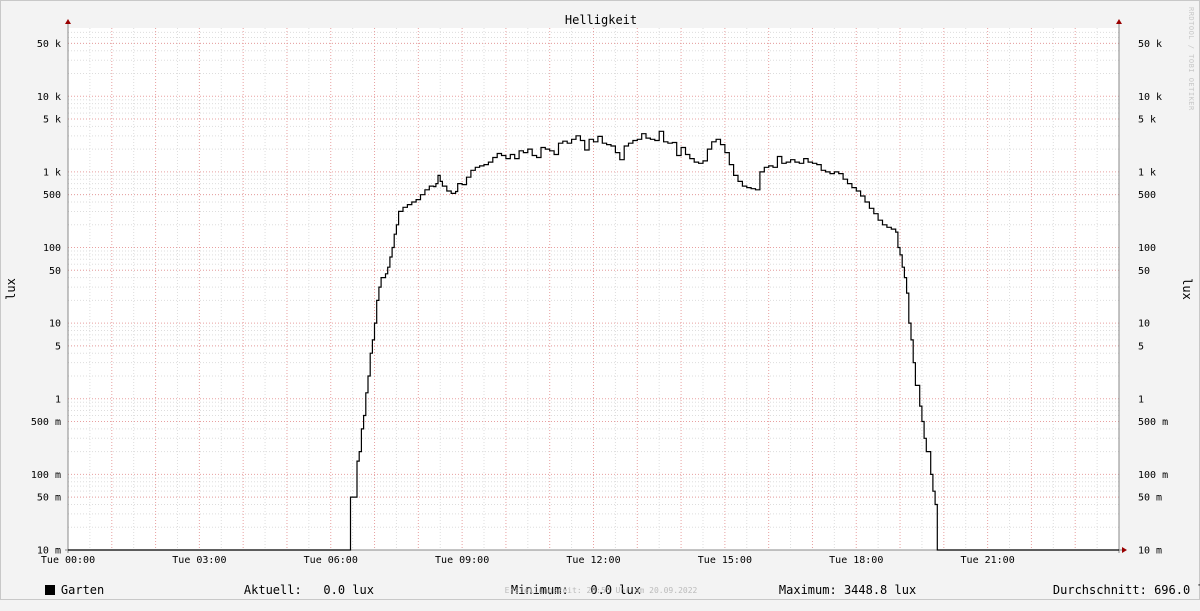 The width and height of the screenshot is (1200, 611). What do you see at coordinates (55, 324) in the screenshot?
I see `y-tick-label-left: 10` at bounding box center [55, 324].